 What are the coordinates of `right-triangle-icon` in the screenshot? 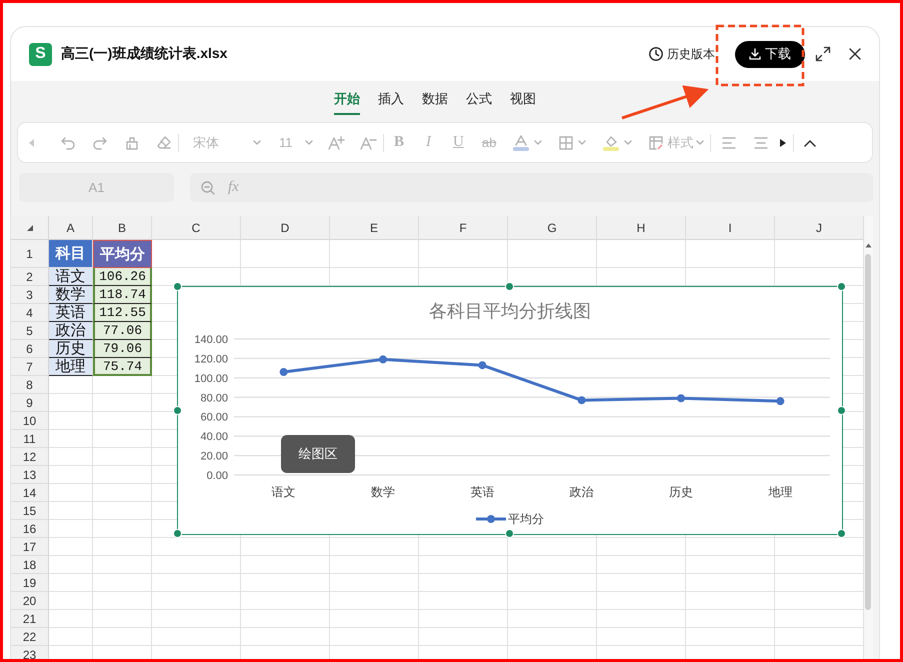 It's located at (783, 143).